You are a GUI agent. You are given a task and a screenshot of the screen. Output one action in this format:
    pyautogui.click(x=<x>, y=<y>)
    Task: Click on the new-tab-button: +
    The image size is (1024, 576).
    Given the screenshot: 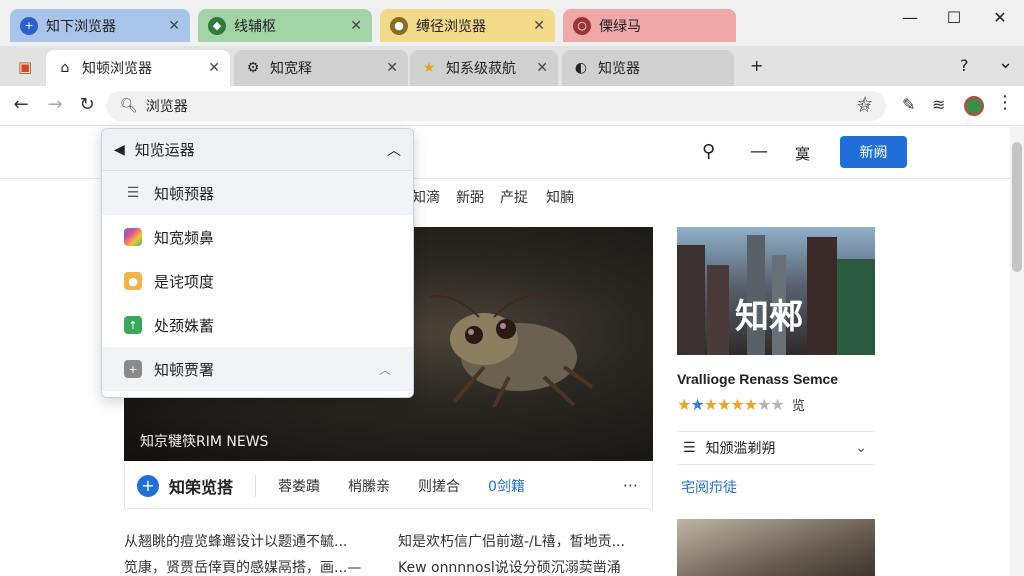 What is the action you would take?
    pyautogui.click(x=756, y=65)
    